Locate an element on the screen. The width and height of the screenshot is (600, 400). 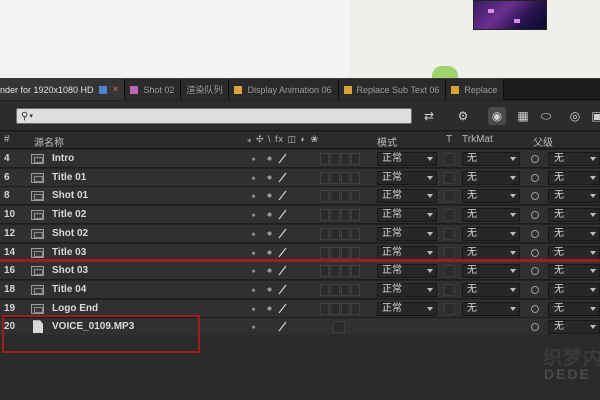
search-input is located at coordinates (221, 116).